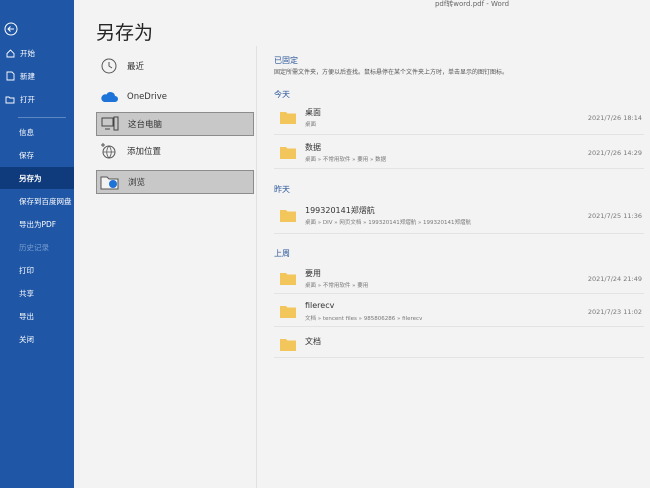  I want to click on cloud-icon, so click(109, 97).